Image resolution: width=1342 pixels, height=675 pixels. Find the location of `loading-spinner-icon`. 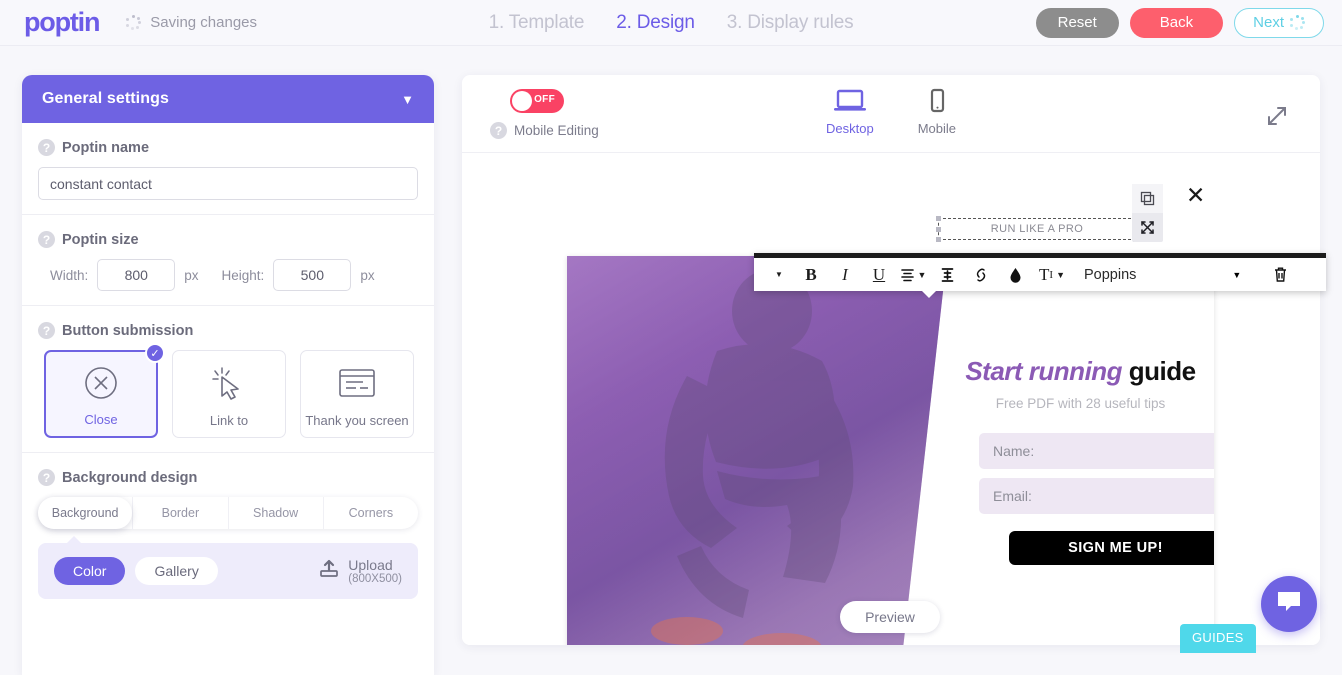

loading-spinner-icon is located at coordinates (134, 22).